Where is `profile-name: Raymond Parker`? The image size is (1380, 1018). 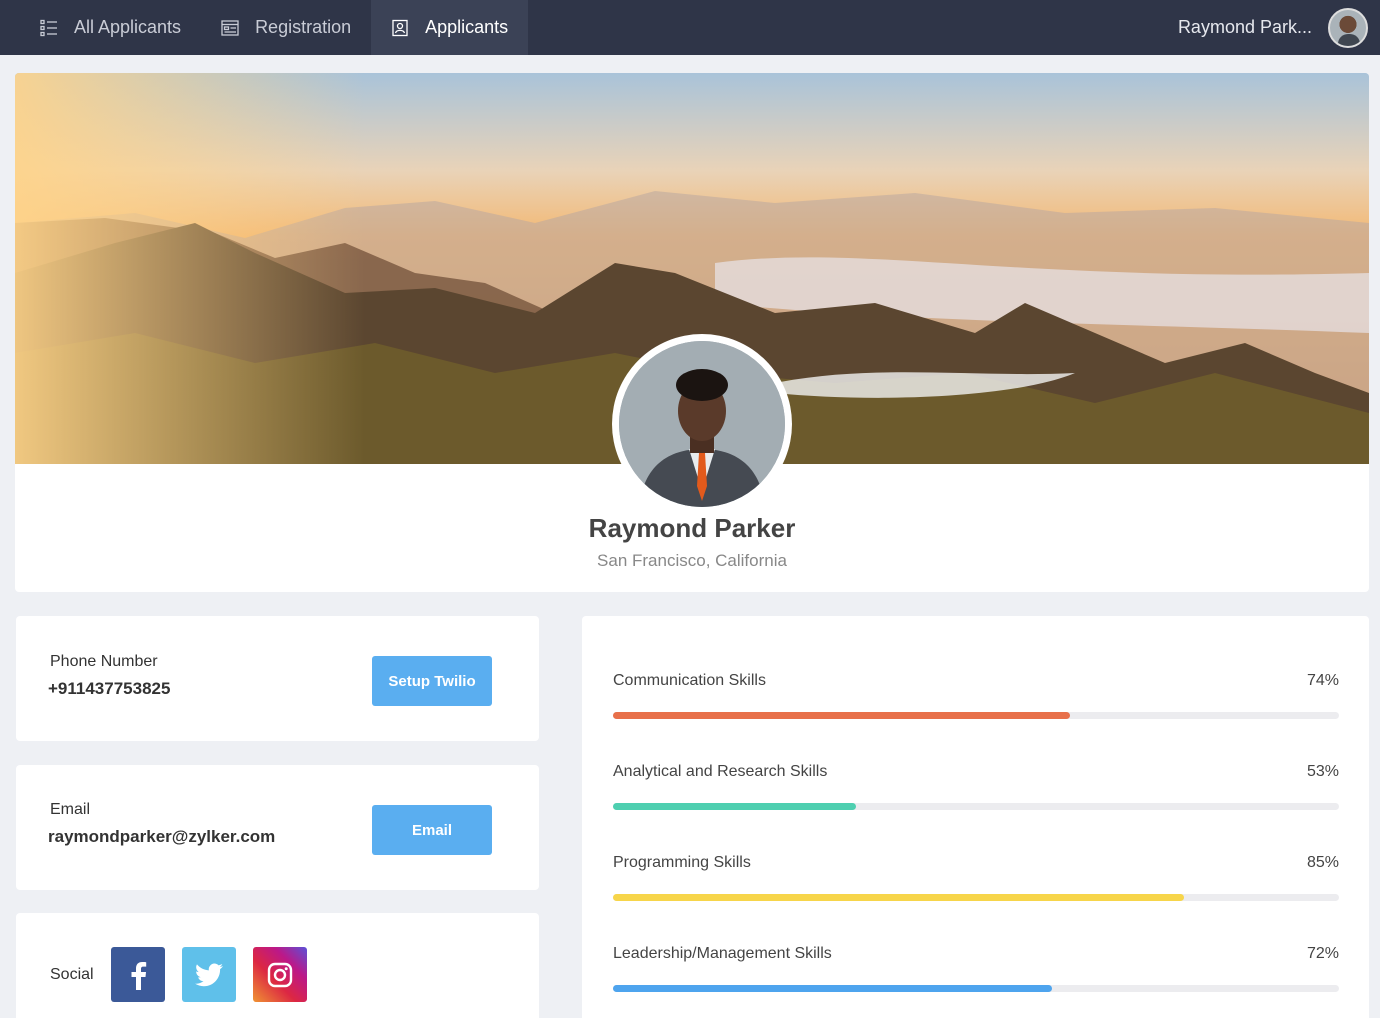
profile-name: Raymond Parker is located at coordinates (692, 528).